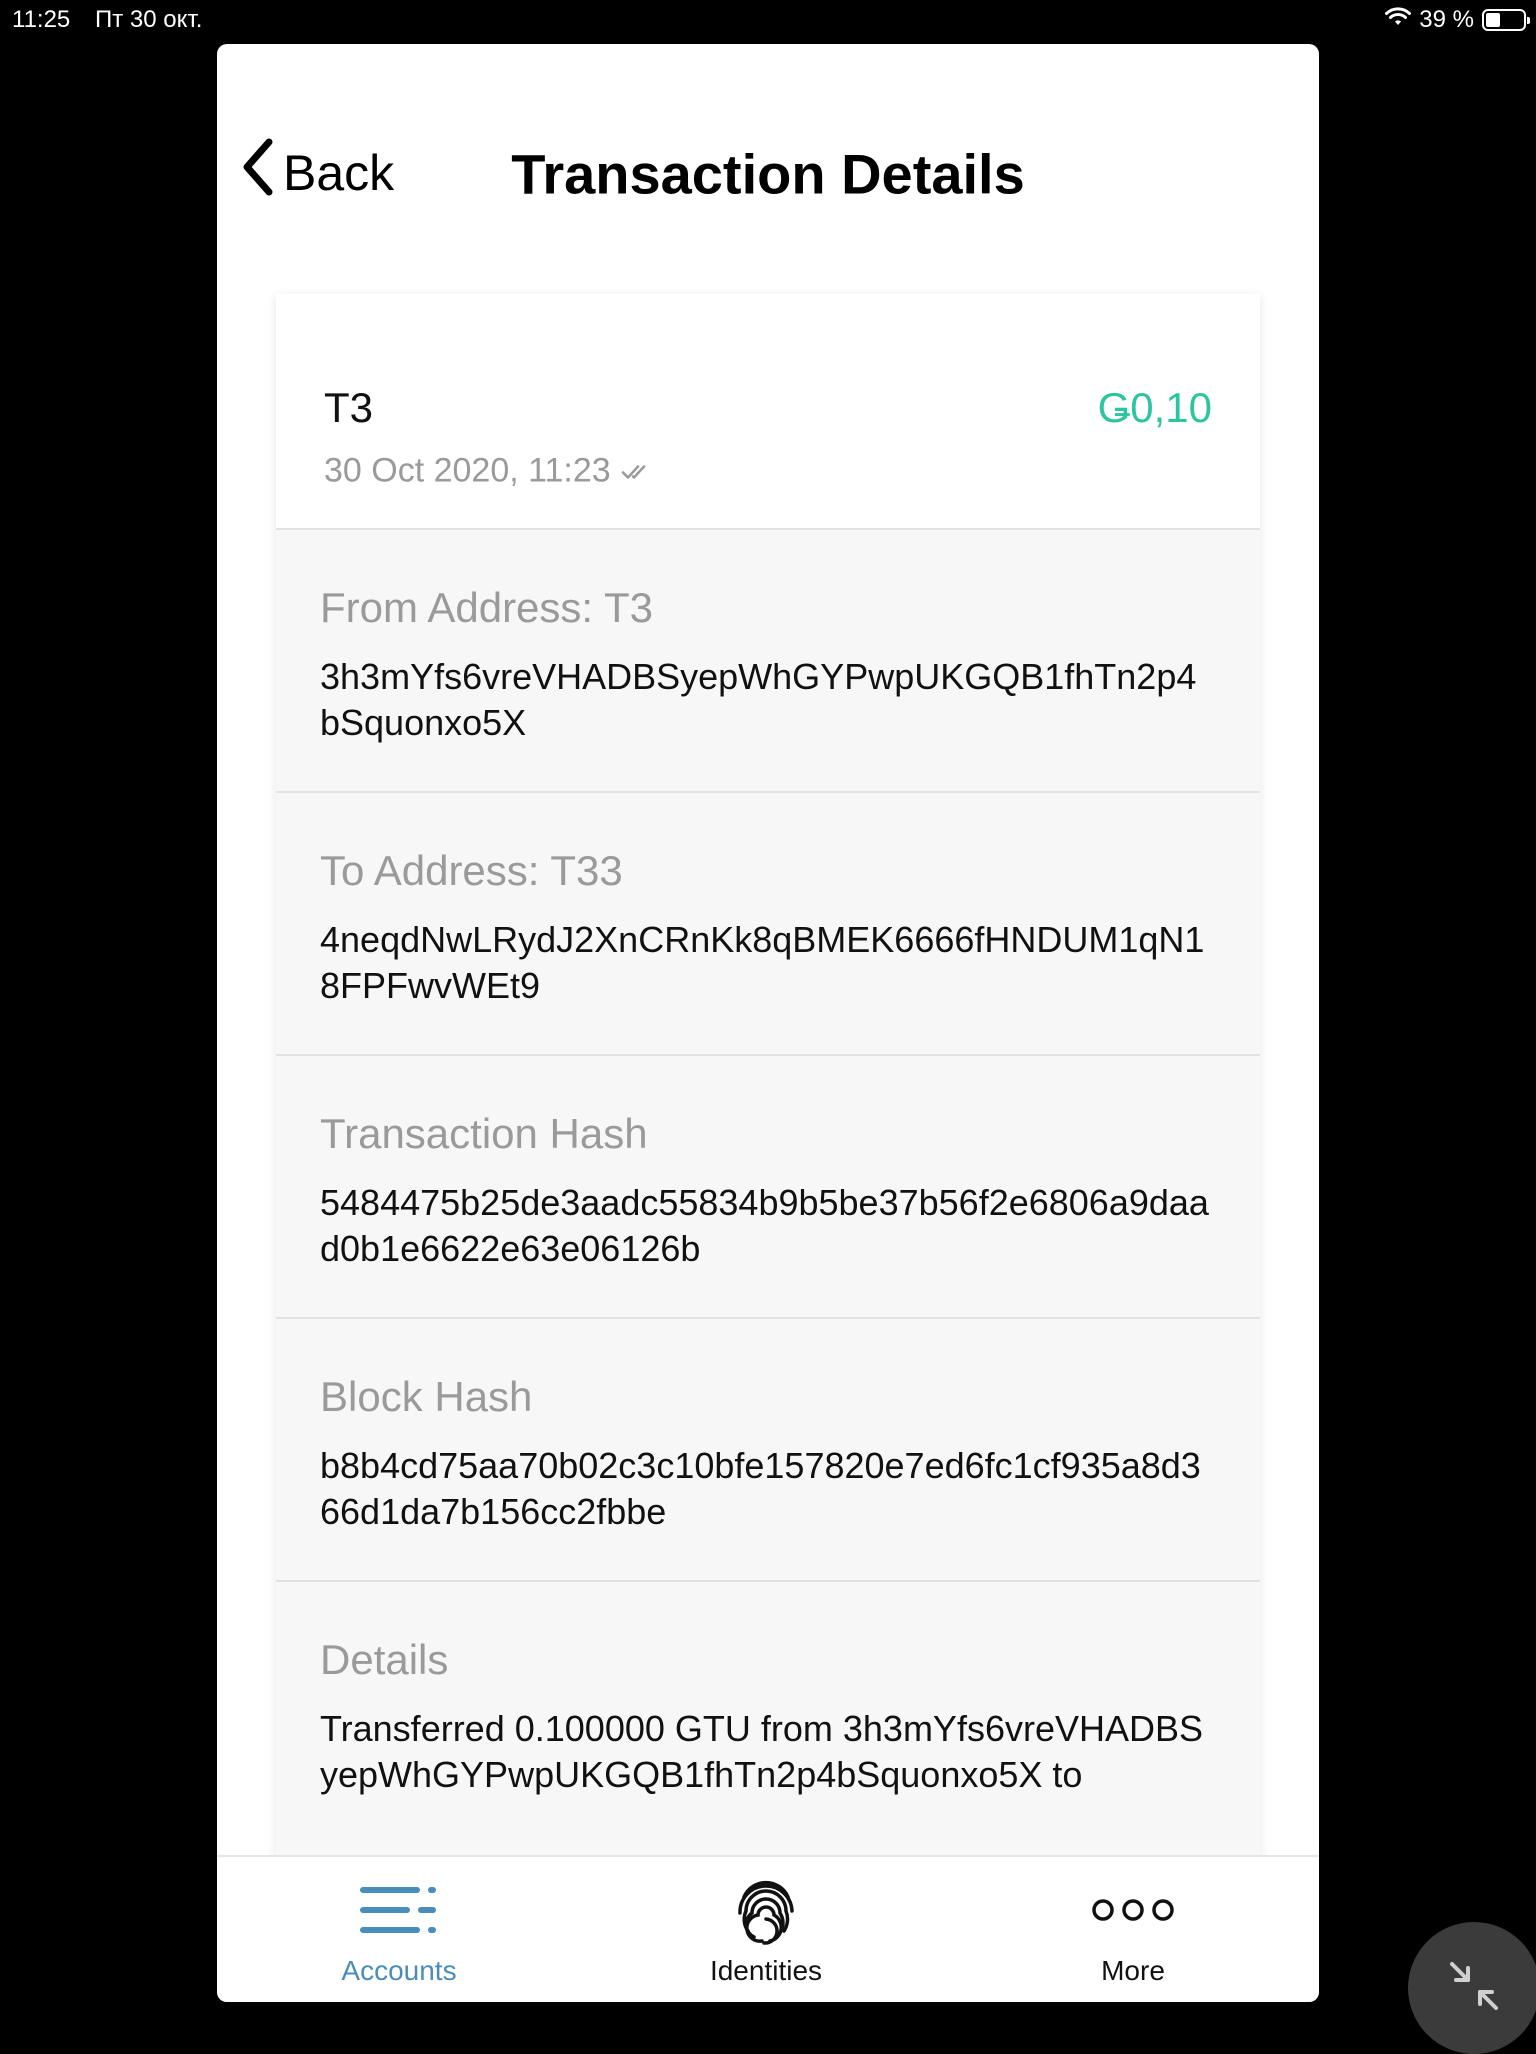 The image size is (1536, 2054). I want to click on tab-bar: Accounts Identities More, so click(768, 1928).